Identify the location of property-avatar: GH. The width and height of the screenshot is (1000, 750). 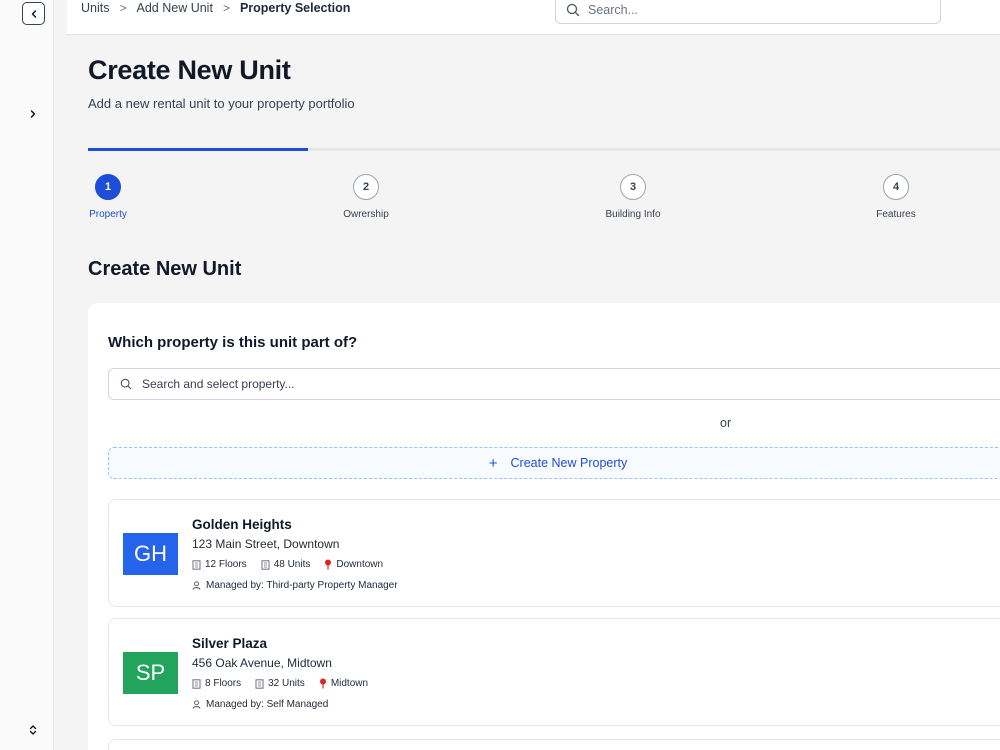
(150, 554).